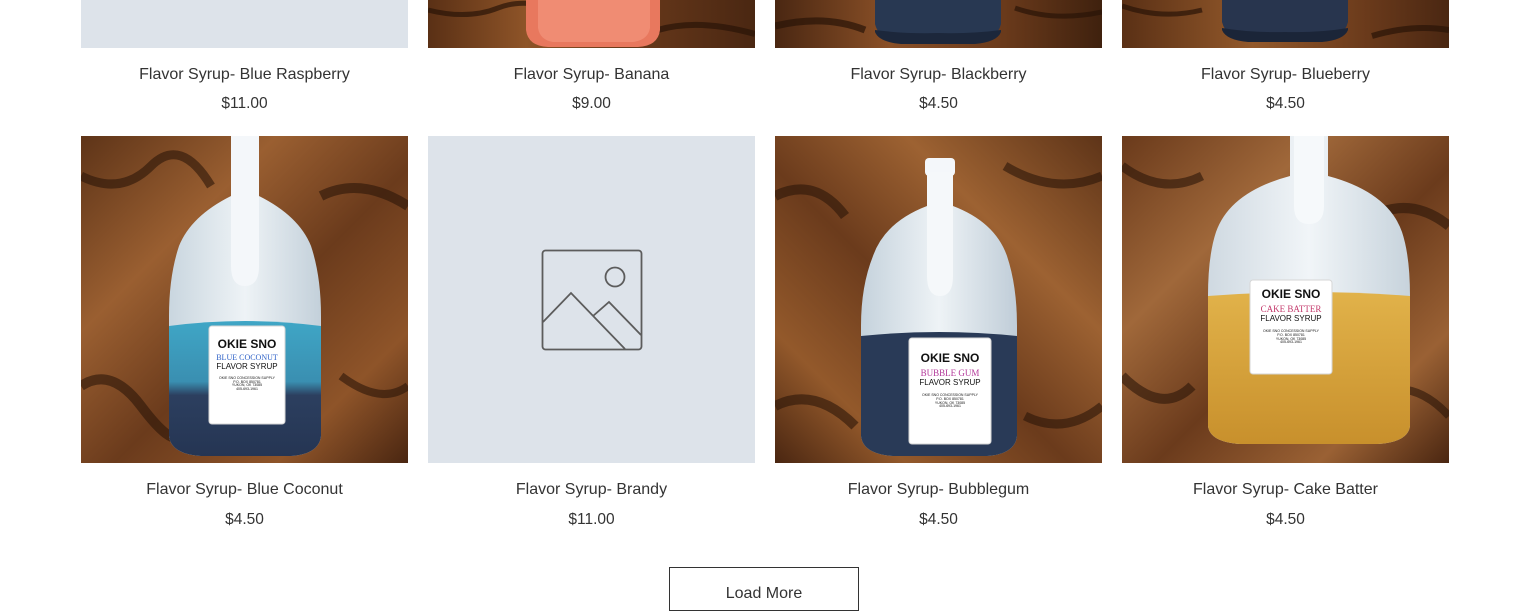 This screenshot has width=1530, height=611. What do you see at coordinates (591, 490) in the screenshot?
I see `product-name: Flavor Syrup- Brandy` at bounding box center [591, 490].